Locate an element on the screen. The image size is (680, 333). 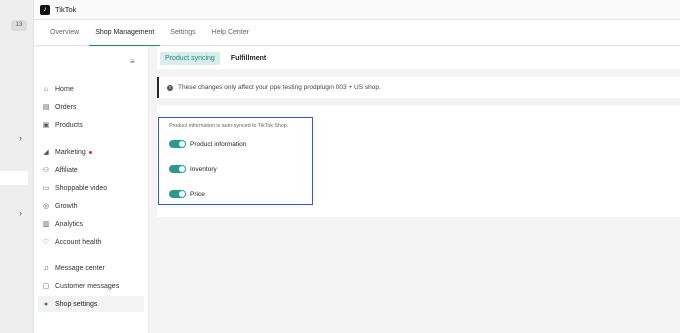
notification-count-badge: 13 is located at coordinates (19, 25).